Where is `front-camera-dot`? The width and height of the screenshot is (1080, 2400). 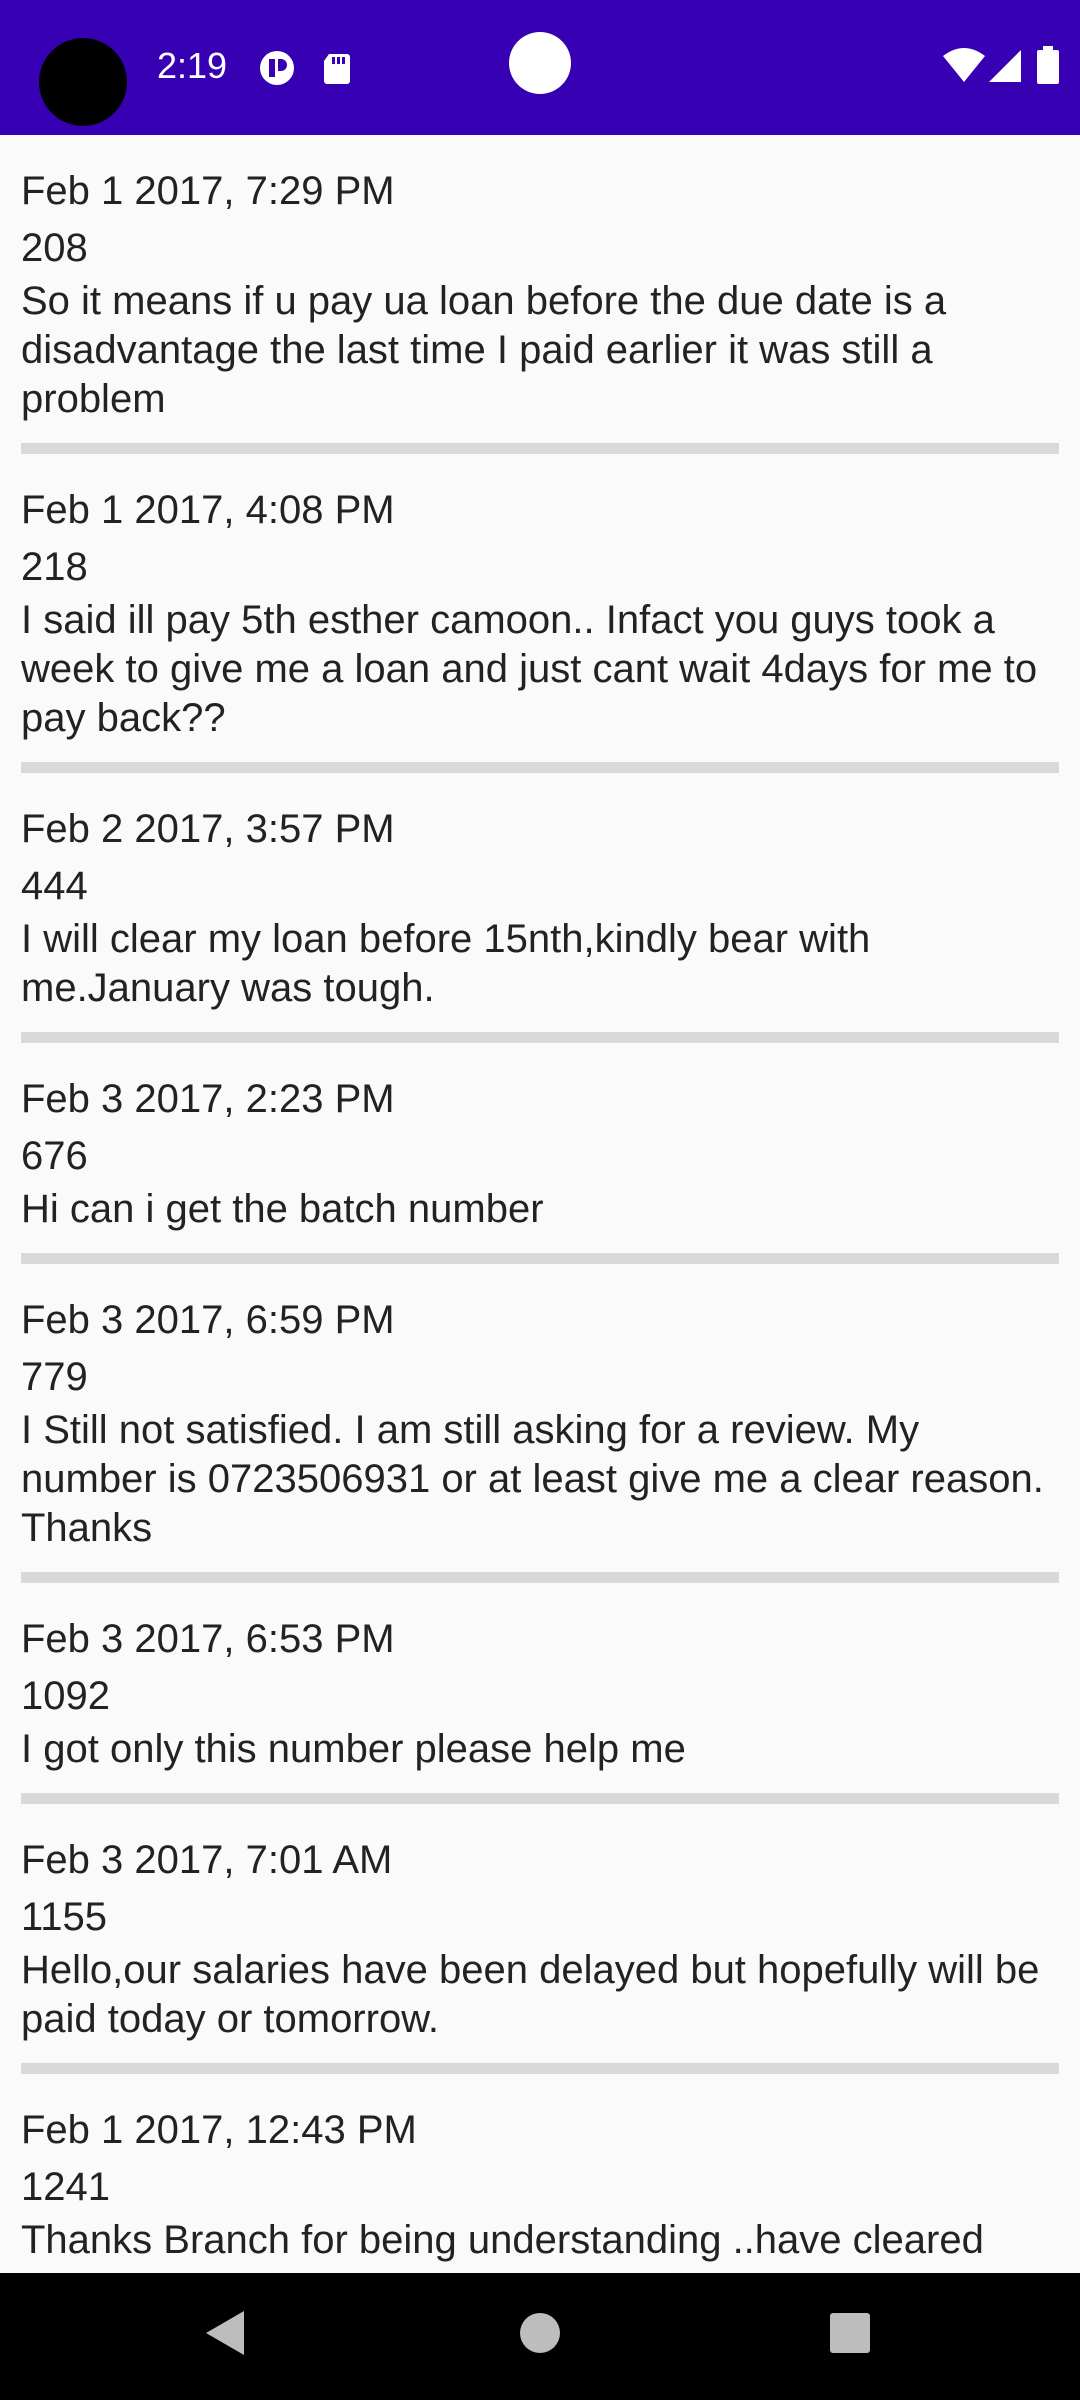 front-camera-dot is located at coordinates (540, 63).